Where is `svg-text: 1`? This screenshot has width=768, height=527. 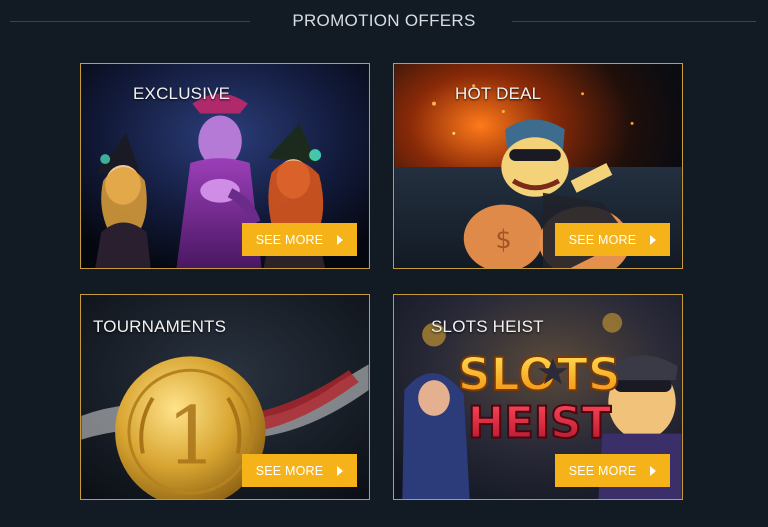
svg-text: 1 is located at coordinates (192, 435).